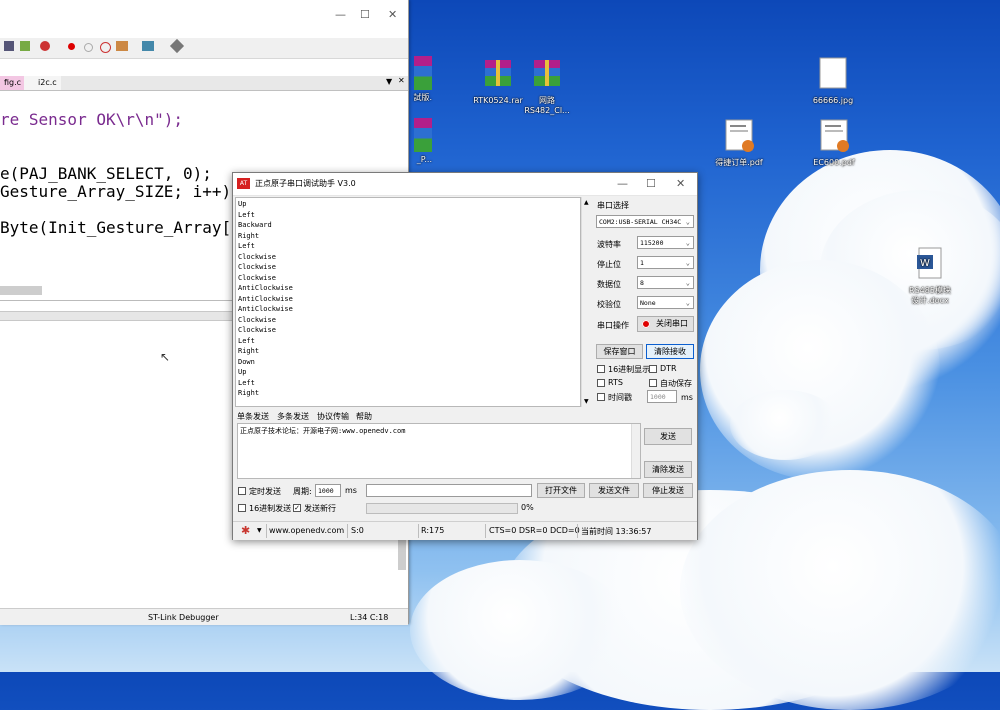 The width and height of the screenshot is (1000, 710). I want to click on wrench-icon, so click(177, 46).